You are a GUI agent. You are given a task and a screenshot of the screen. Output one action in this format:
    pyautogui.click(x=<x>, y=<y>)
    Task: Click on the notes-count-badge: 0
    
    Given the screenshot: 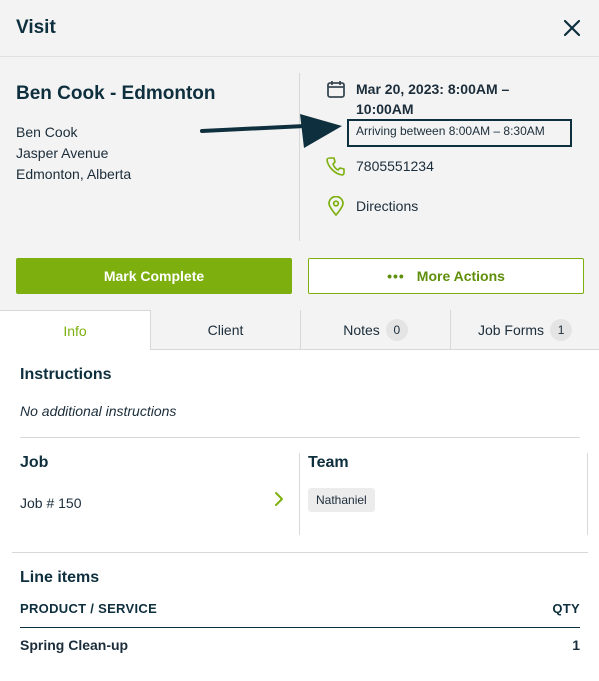 What is the action you would take?
    pyautogui.click(x=396, y=330)
    